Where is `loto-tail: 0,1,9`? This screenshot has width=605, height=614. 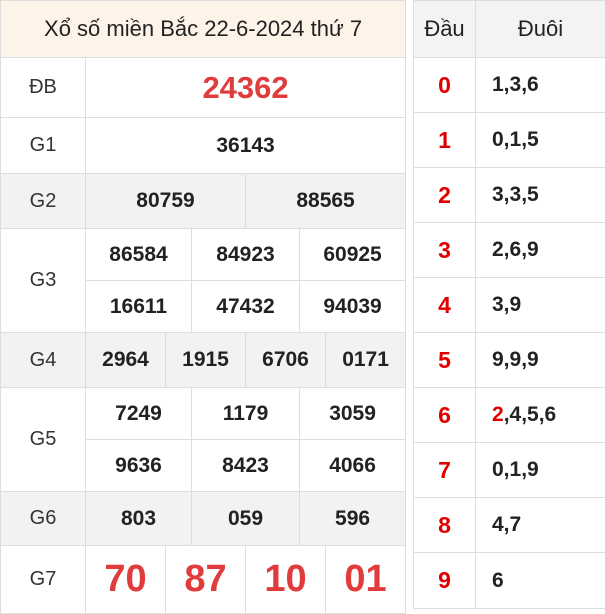 loto-tail: 0,1,9 is located at coordinates (540, 470).